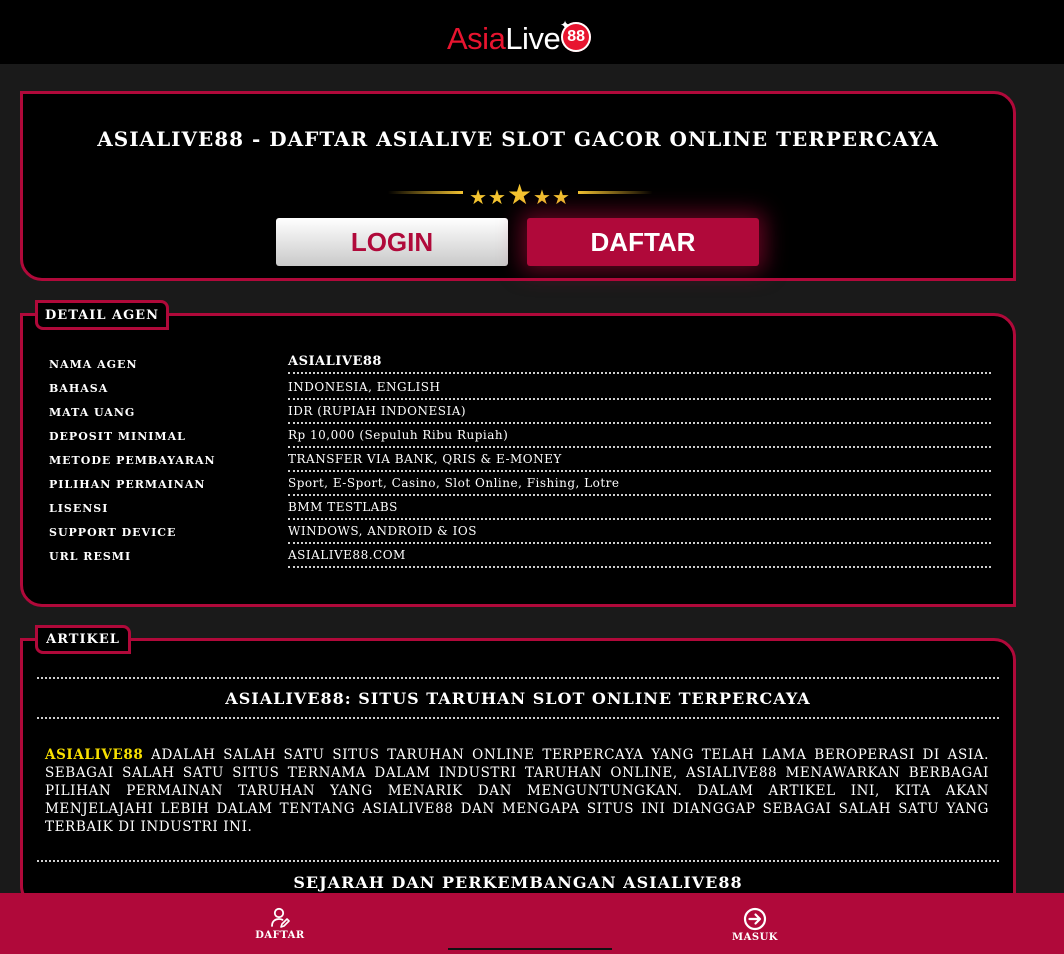 This screenshot has height=954, width=1064. Describe the element at coordinates (530, 949) in the screenshot. I see `home-indicator` at that location.